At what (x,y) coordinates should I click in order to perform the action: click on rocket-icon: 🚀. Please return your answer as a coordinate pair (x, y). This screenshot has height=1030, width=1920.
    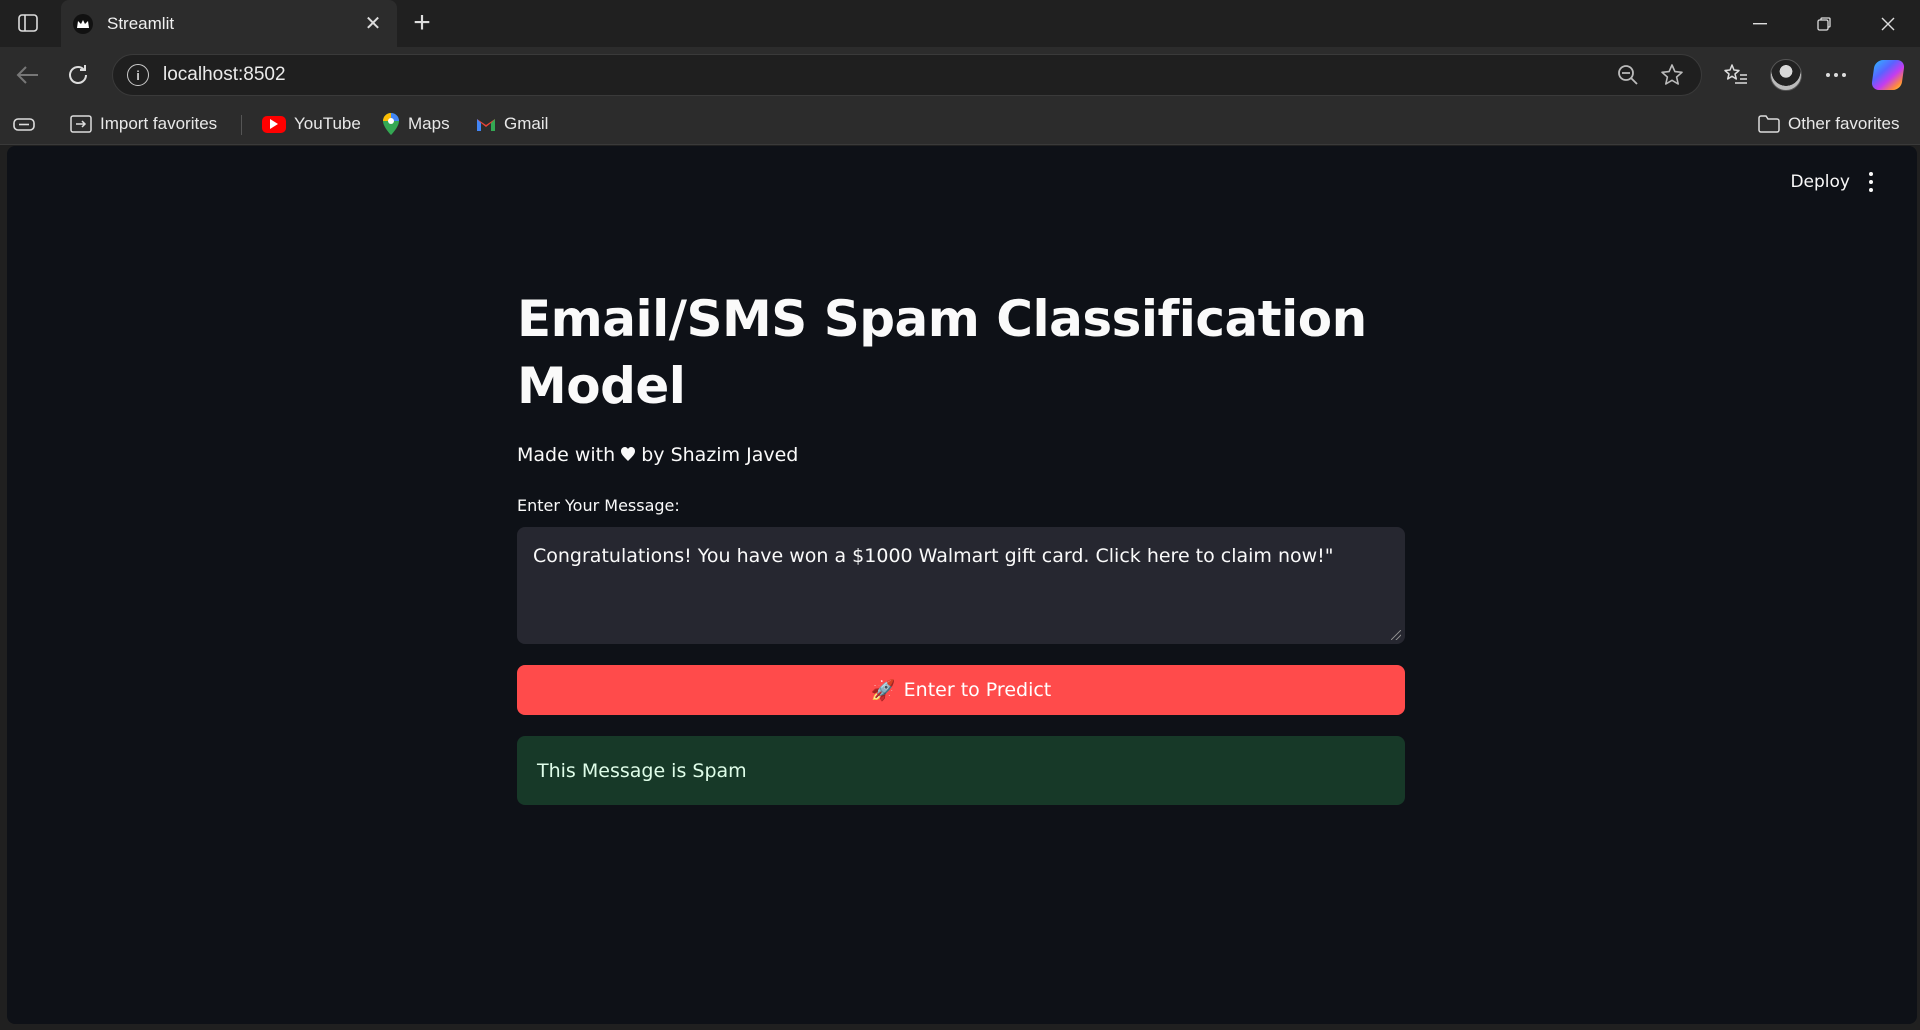
    Looking at the image, I should click on (883, 690).